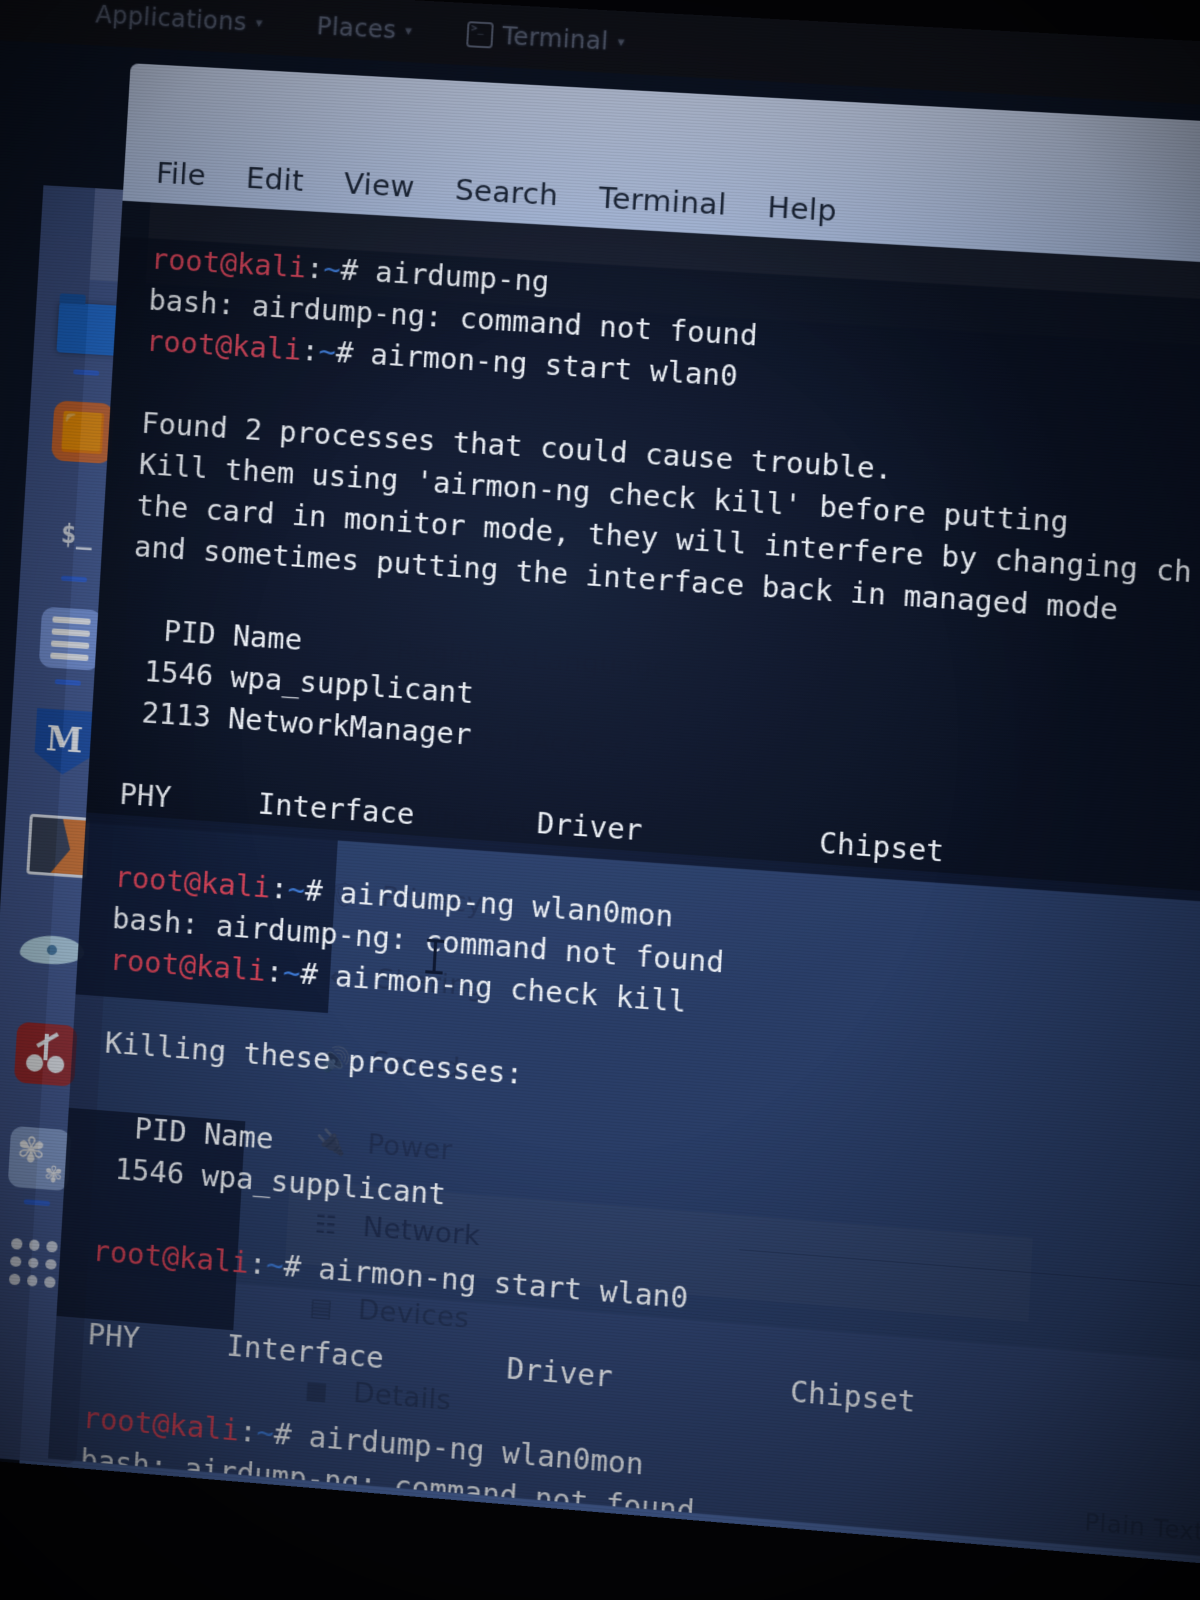 This screenshot has height=1600, width=1200. I want to click on topbar-applications-menu: Applications ▾, so click(179, 19).